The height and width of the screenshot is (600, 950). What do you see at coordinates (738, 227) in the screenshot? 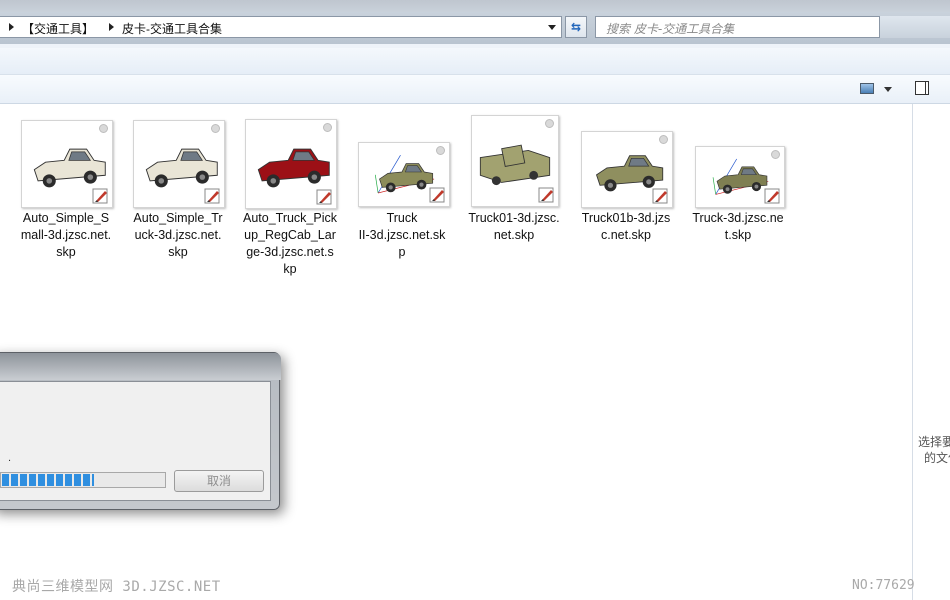
I see `file-name-label: Truck-3d.jzsc.ne t.skp` at bounding box center [738, 227].